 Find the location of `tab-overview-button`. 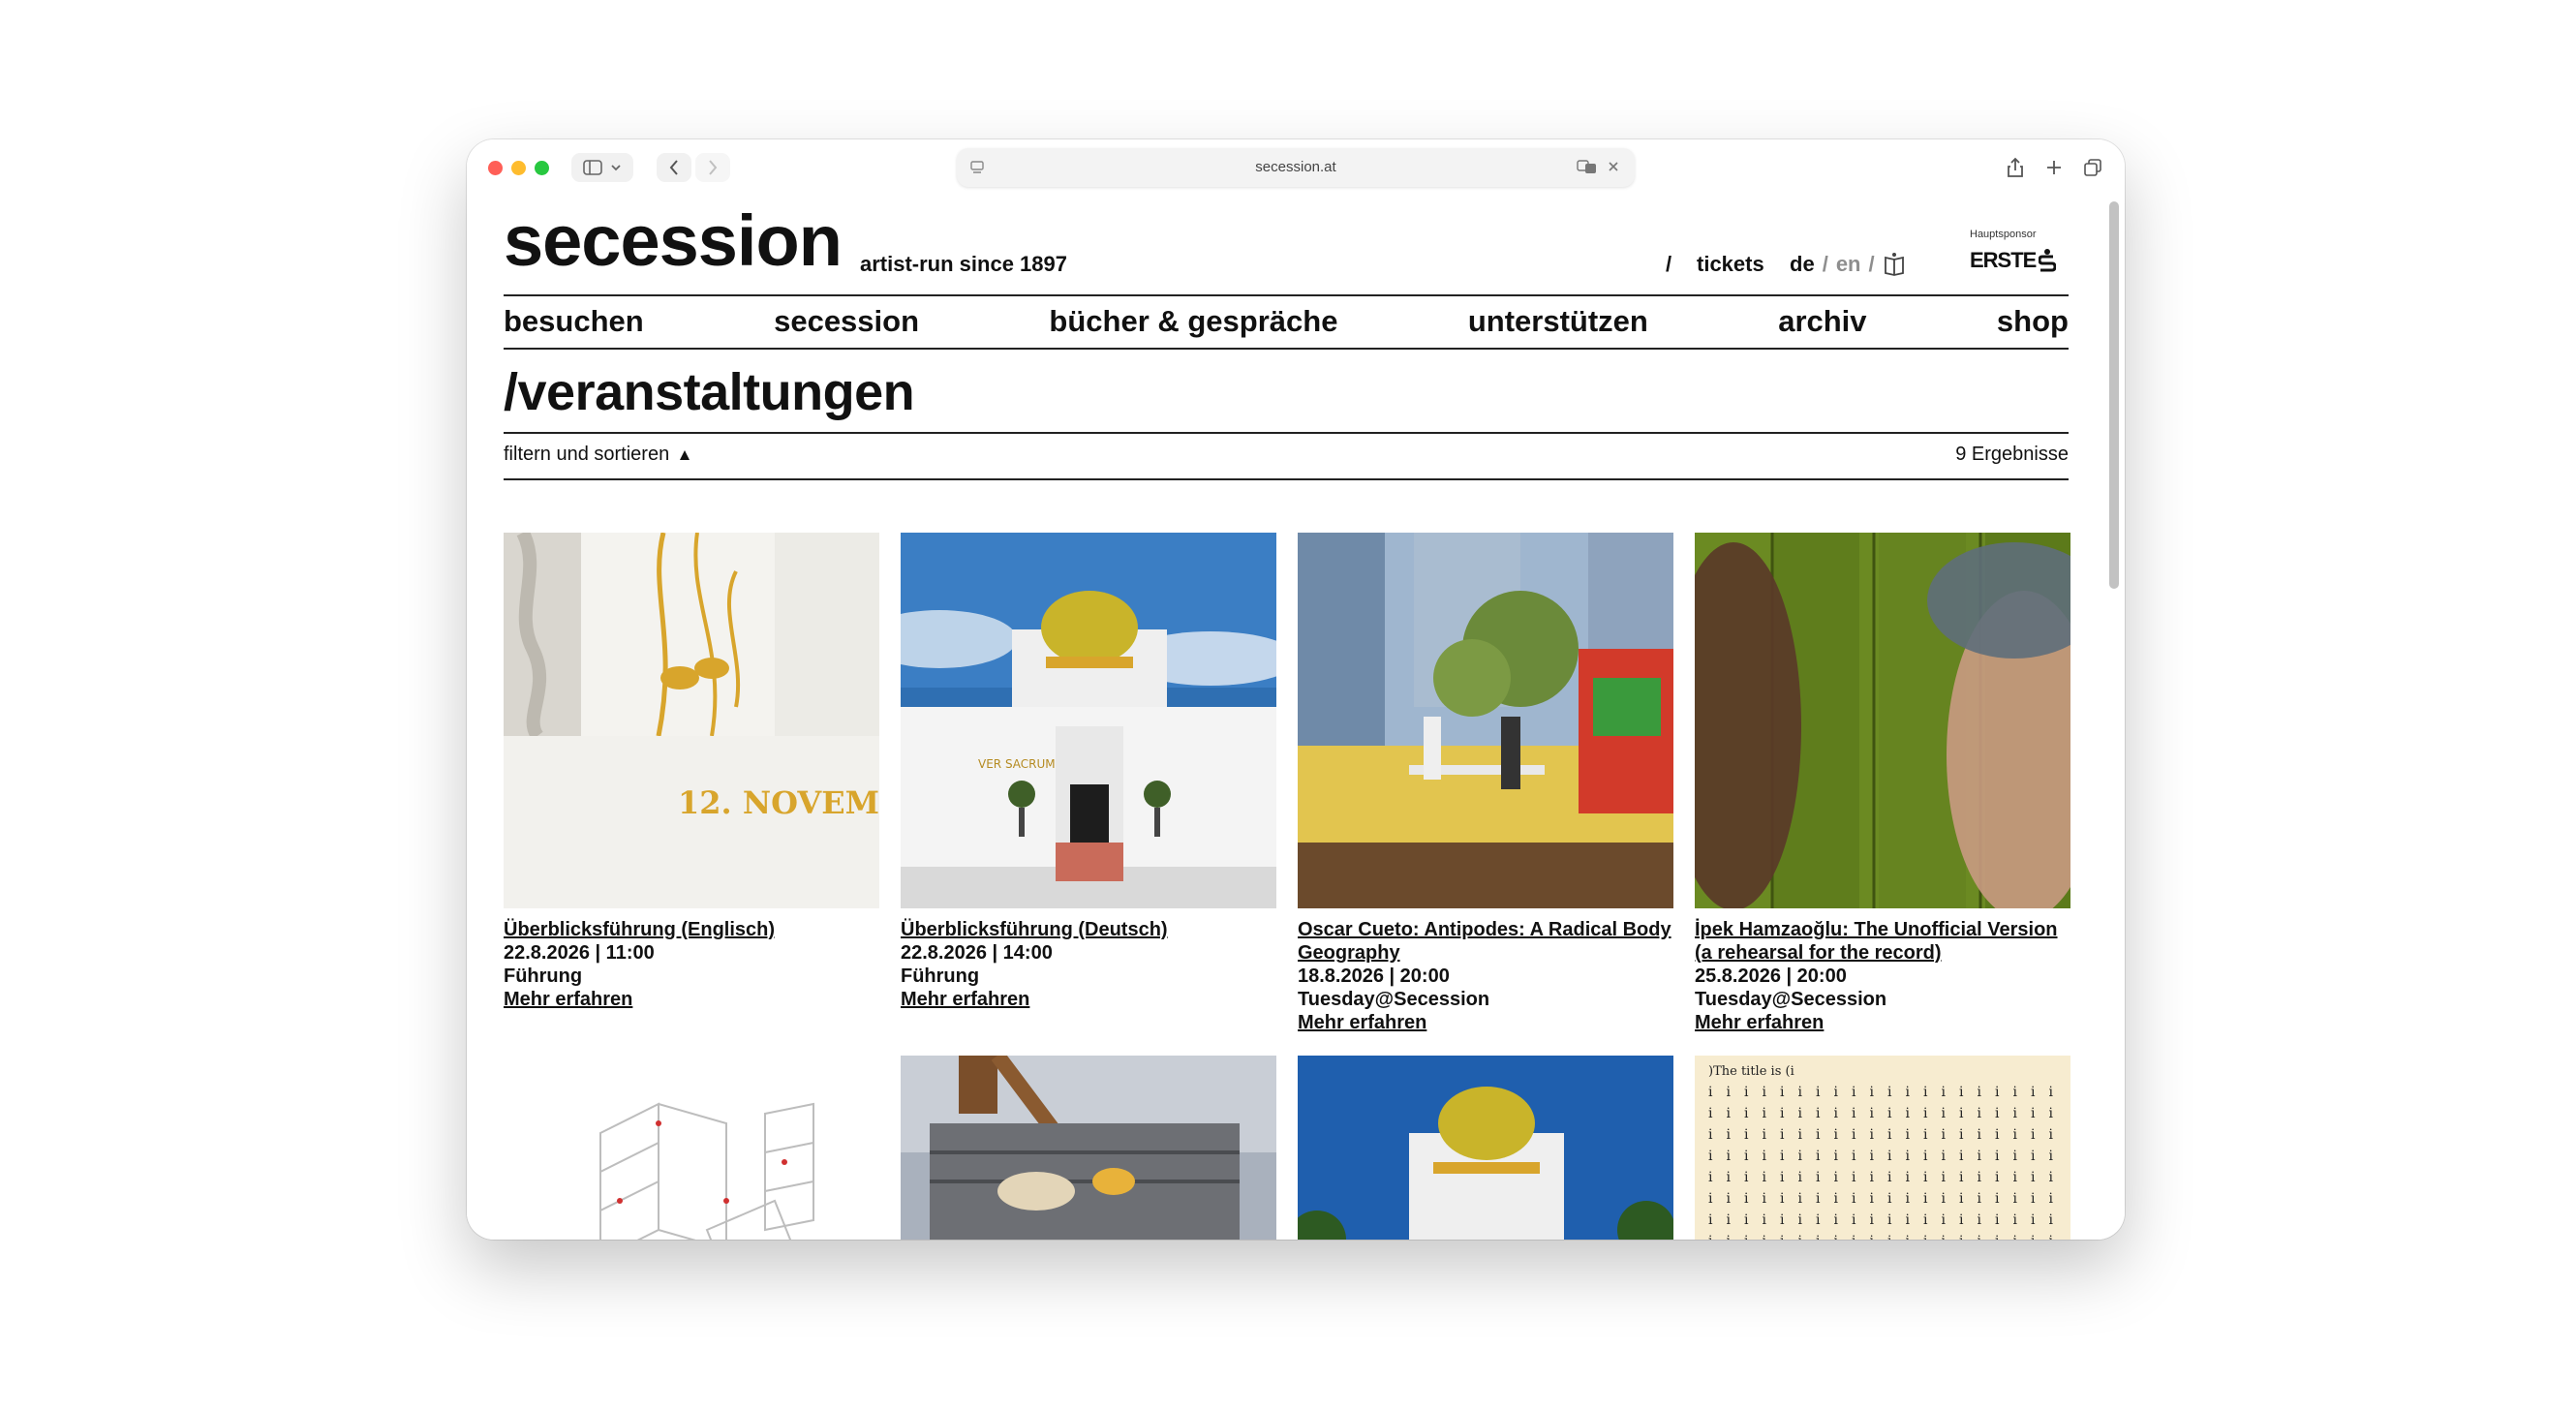

tab-overview-button is located at coordinates (2092, 167).